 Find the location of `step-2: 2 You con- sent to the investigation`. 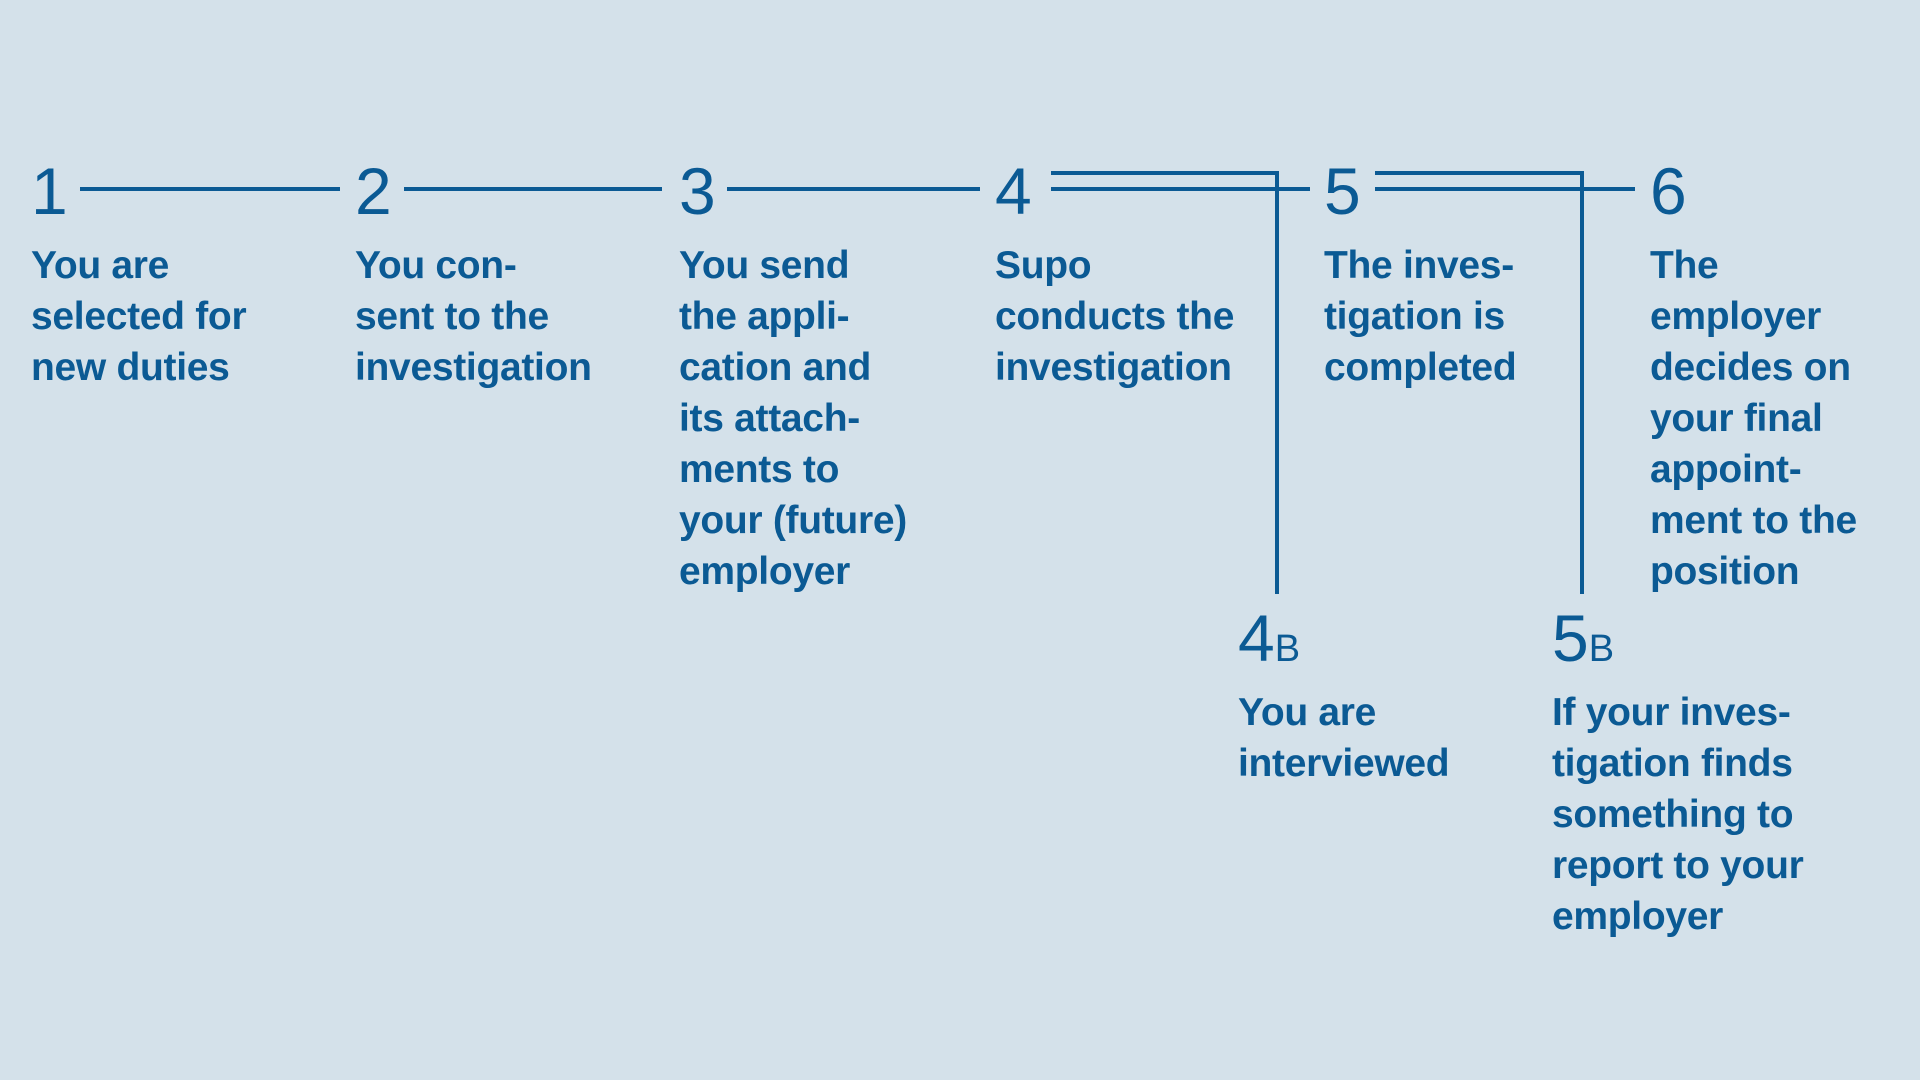

step-2: 2 You con- sent to the investigation is located at coordinates (473, 275).